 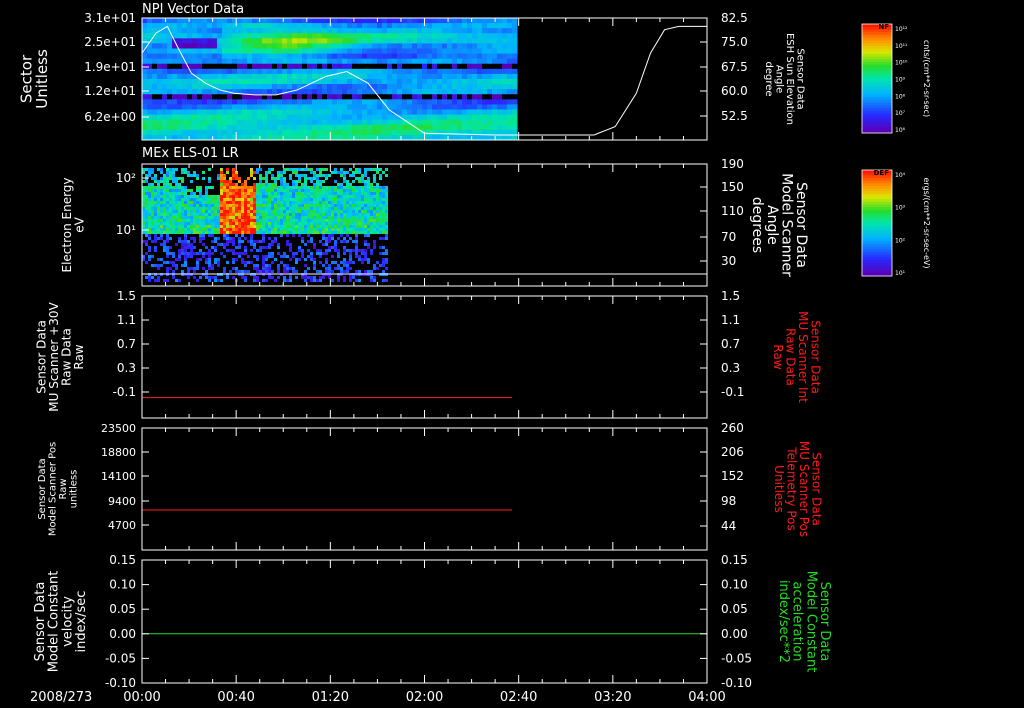 What do you see at coordinates (73, 489) in the screenshot?
I see `panel4-ylabel-line: unitless` at bounding box center [73, 489].